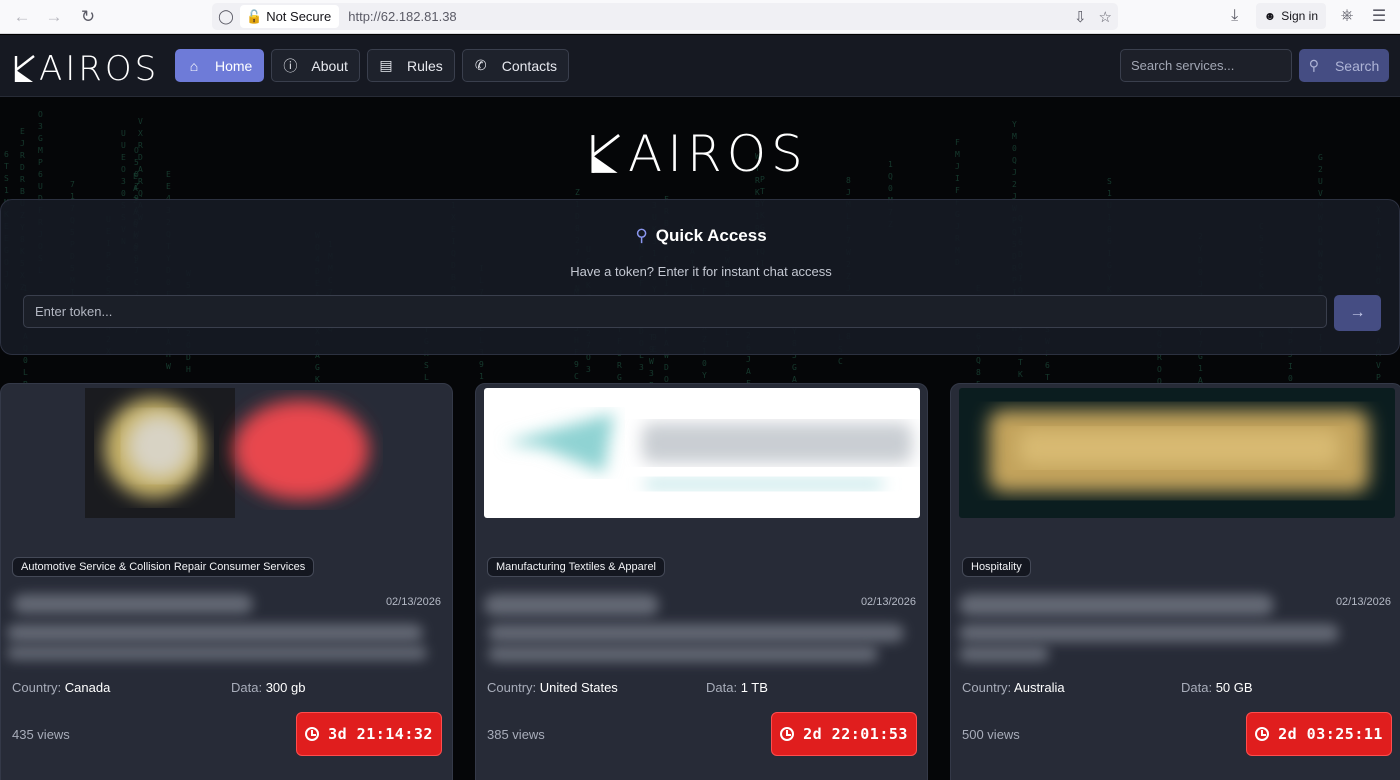 The height and width of the screenshot is (780, 1400). Describe the element at coordinates (480, 65) in the screenshot. I see `phone-icon: ✆` at that location.